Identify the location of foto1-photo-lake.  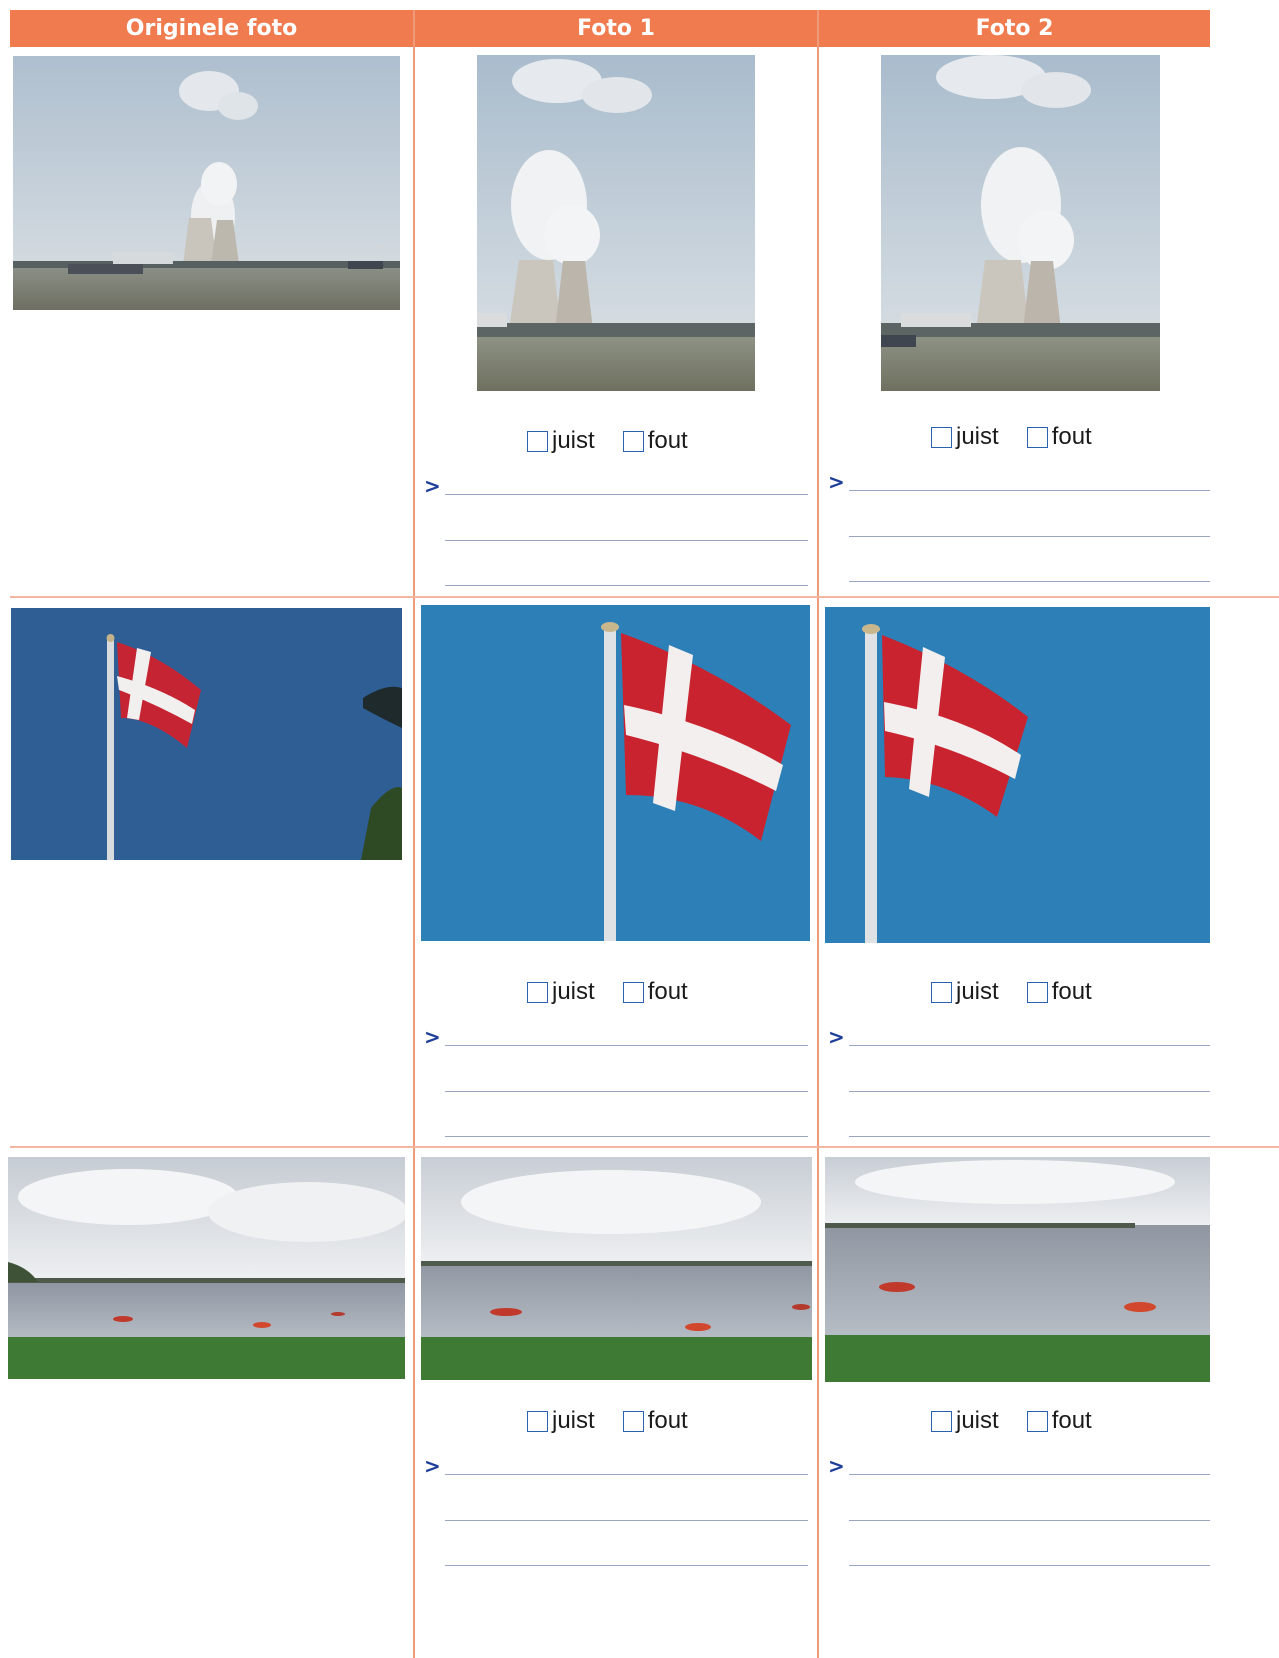
(616, 1268).